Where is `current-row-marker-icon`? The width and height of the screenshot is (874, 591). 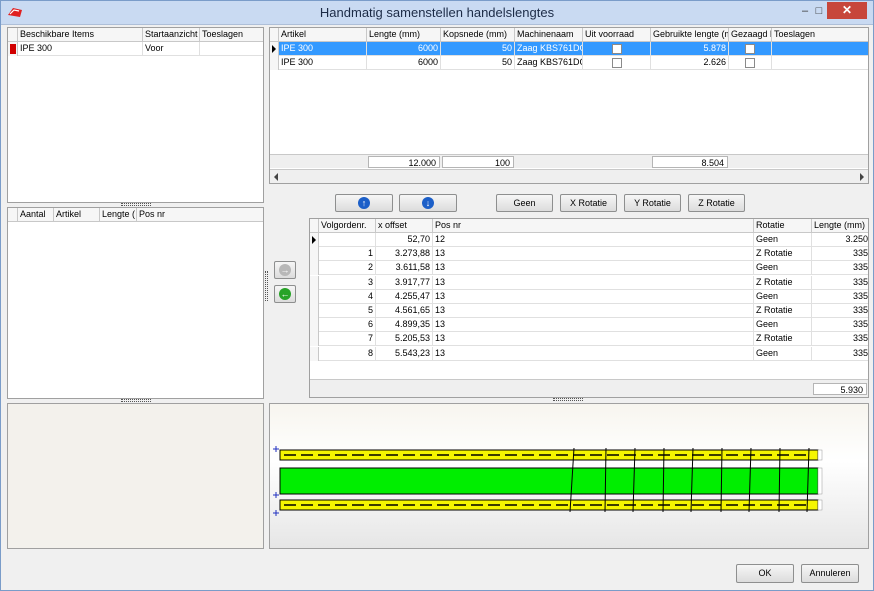 current-row-marker-icon is located at coordinates (13, 49).